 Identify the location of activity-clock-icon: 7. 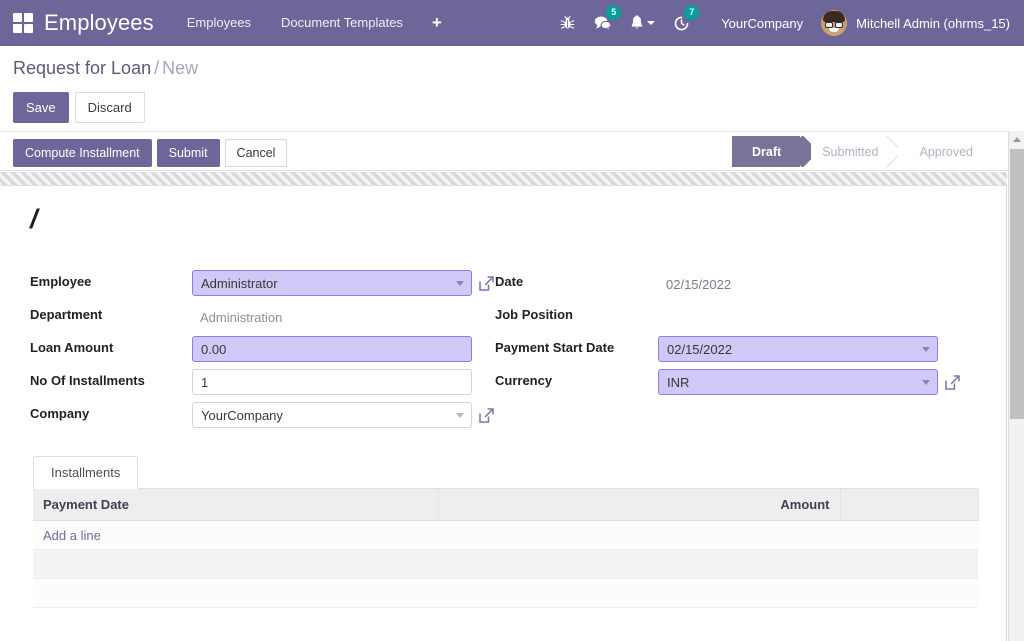
(682, 23).